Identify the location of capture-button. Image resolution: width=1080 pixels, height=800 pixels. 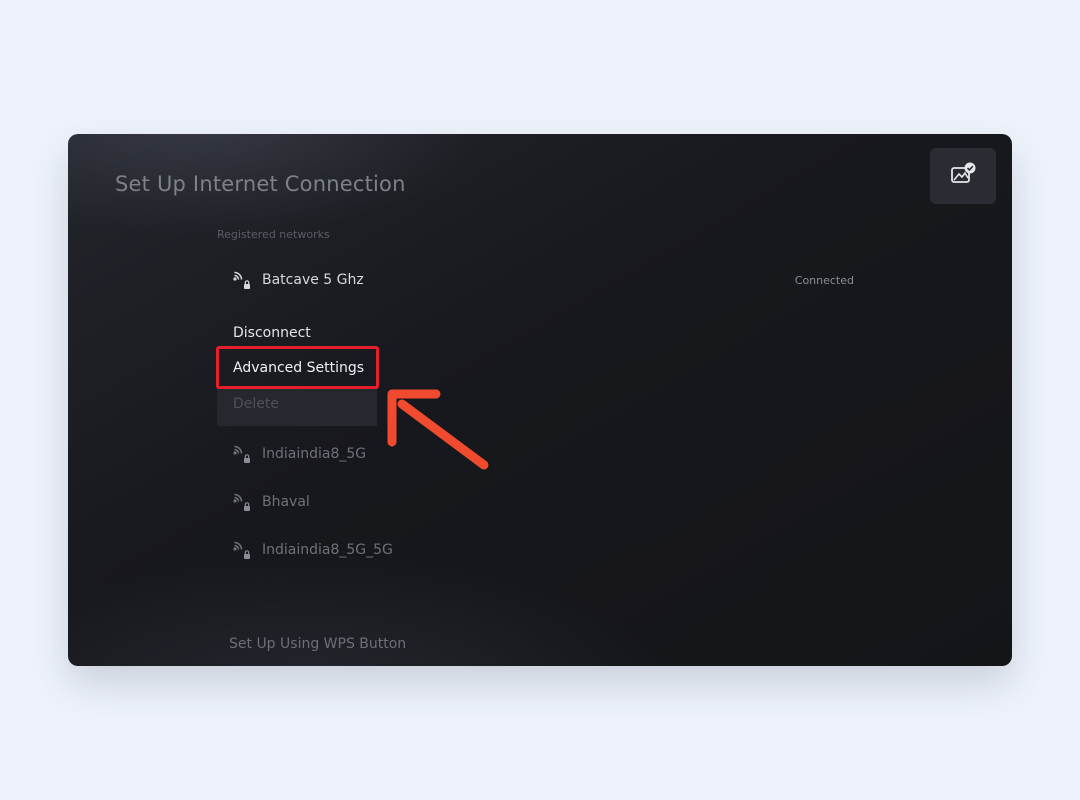
(963, 176).